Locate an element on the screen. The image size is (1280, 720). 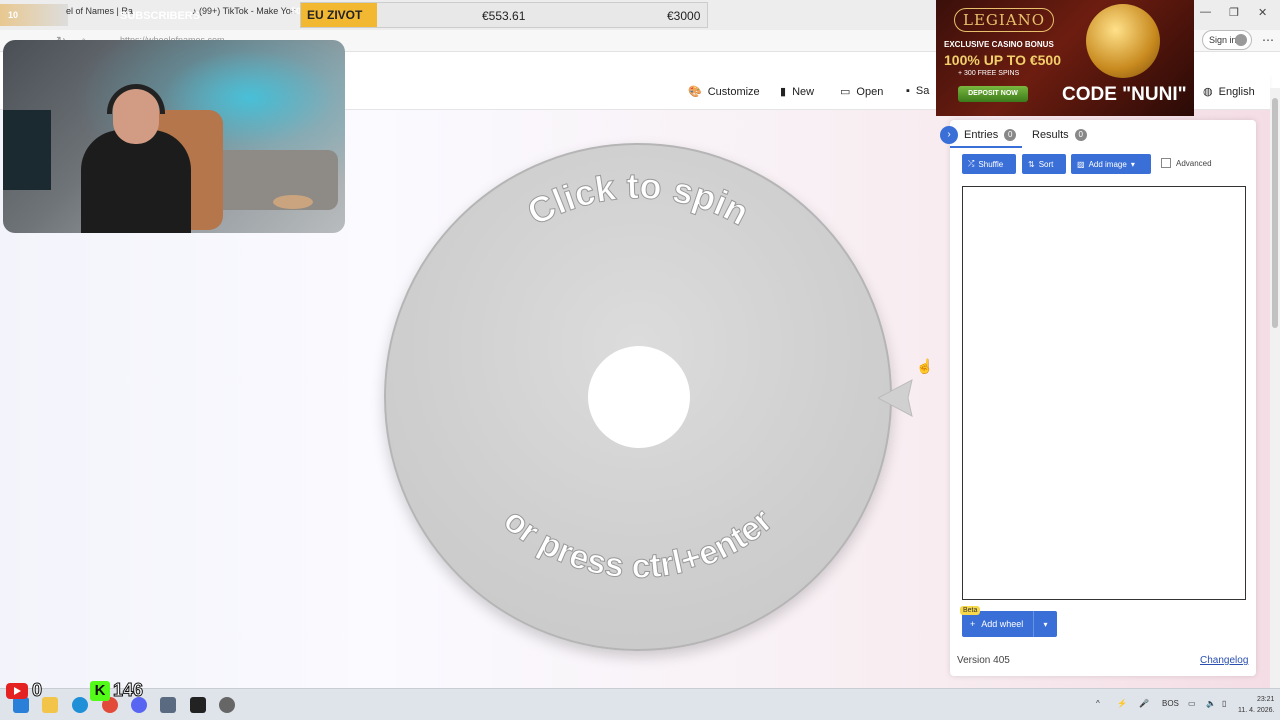
ad-line3: + 300 FREE SPINS is located at coordinates (989, 73).